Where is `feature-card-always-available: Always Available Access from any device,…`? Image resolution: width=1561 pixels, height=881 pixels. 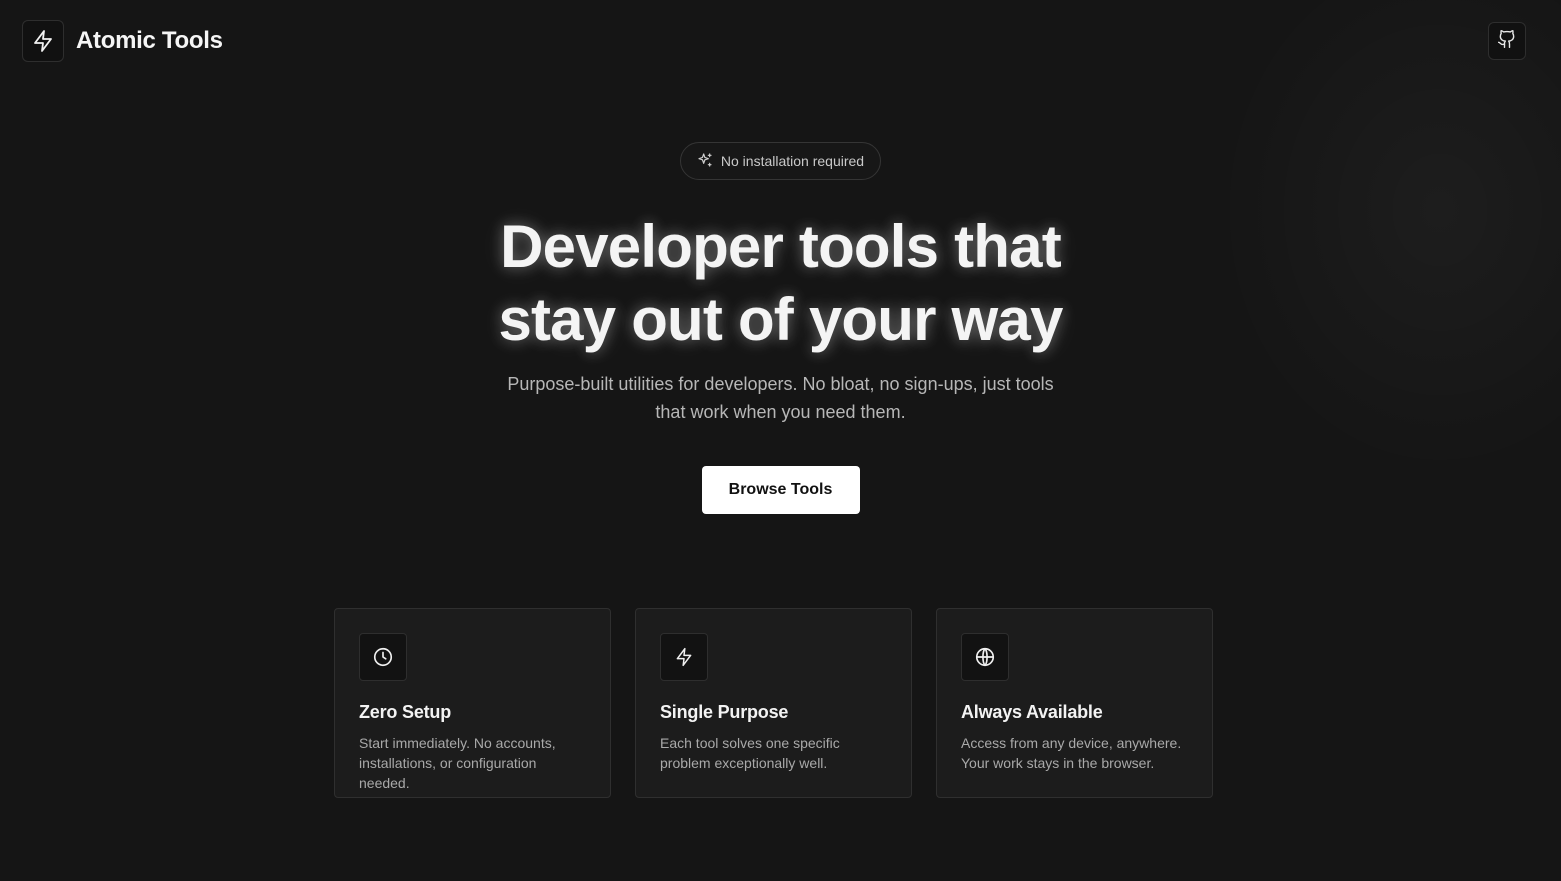 feature-card-always-available: Always Available Access from any device,… is located at coordinates (1074, 703).